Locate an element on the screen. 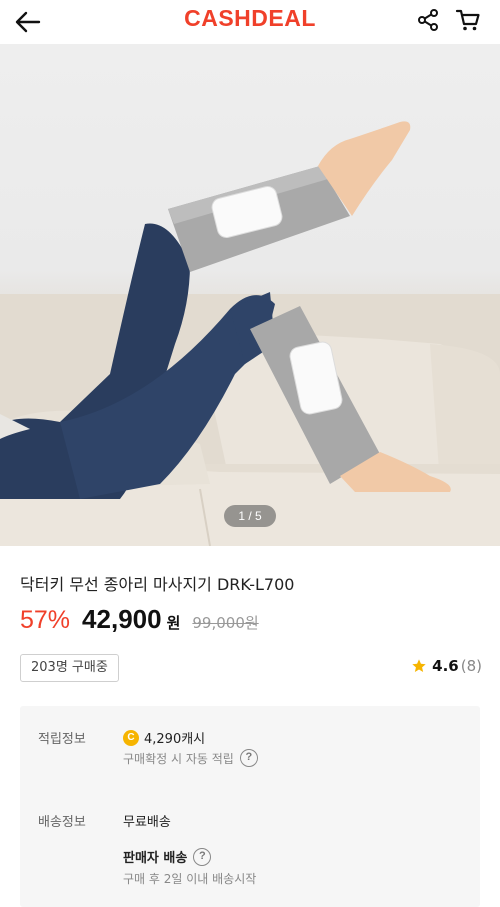 Image resolution: width=500 pixels, height=907 pixels. star-icon is located at coordinates (419, 665).